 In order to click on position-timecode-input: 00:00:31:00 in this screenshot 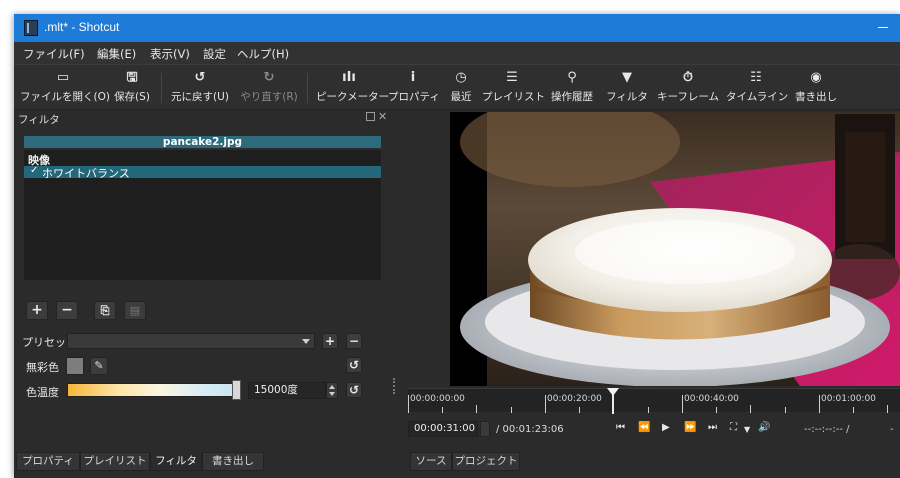, I will do `click(443, 429)`.